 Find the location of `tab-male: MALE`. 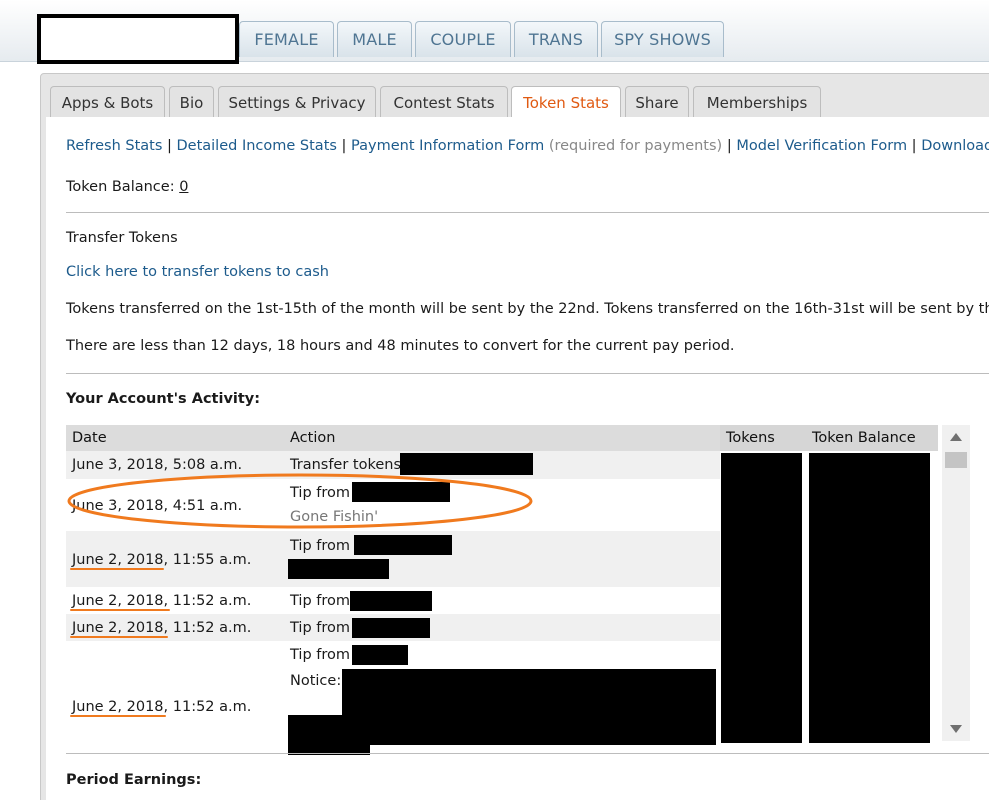

tab-male: MALE is located at coordinates (374, 39).